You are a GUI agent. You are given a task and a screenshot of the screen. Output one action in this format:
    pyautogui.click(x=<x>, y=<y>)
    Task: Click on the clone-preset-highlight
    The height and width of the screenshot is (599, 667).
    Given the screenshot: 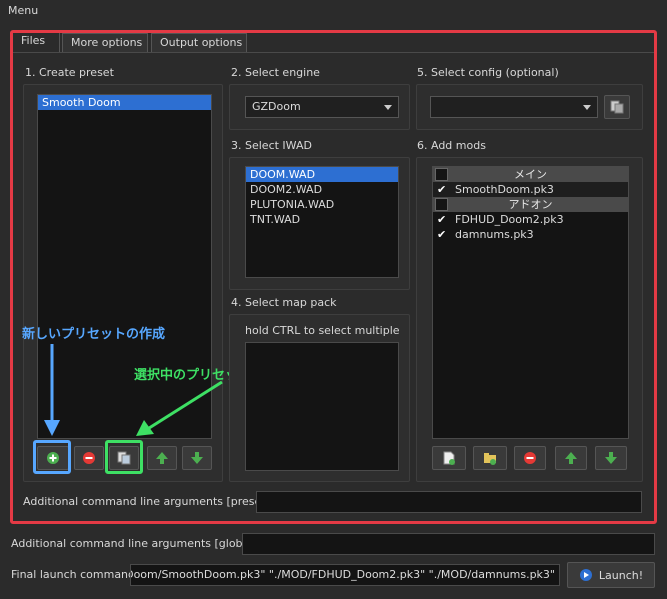 What is the action you would take?
    pyautogui.click(x=124, y=457)
    